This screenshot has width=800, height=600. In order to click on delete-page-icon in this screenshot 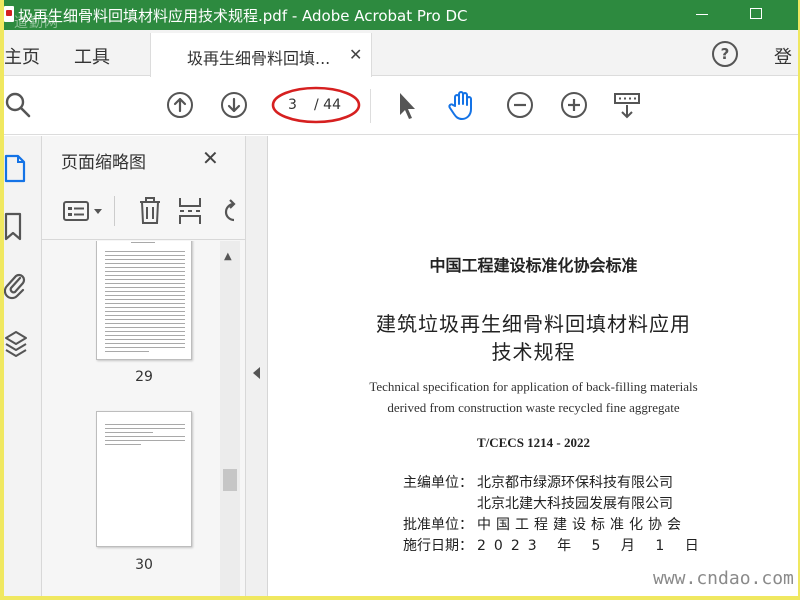, I will do `click(150, 213)`.